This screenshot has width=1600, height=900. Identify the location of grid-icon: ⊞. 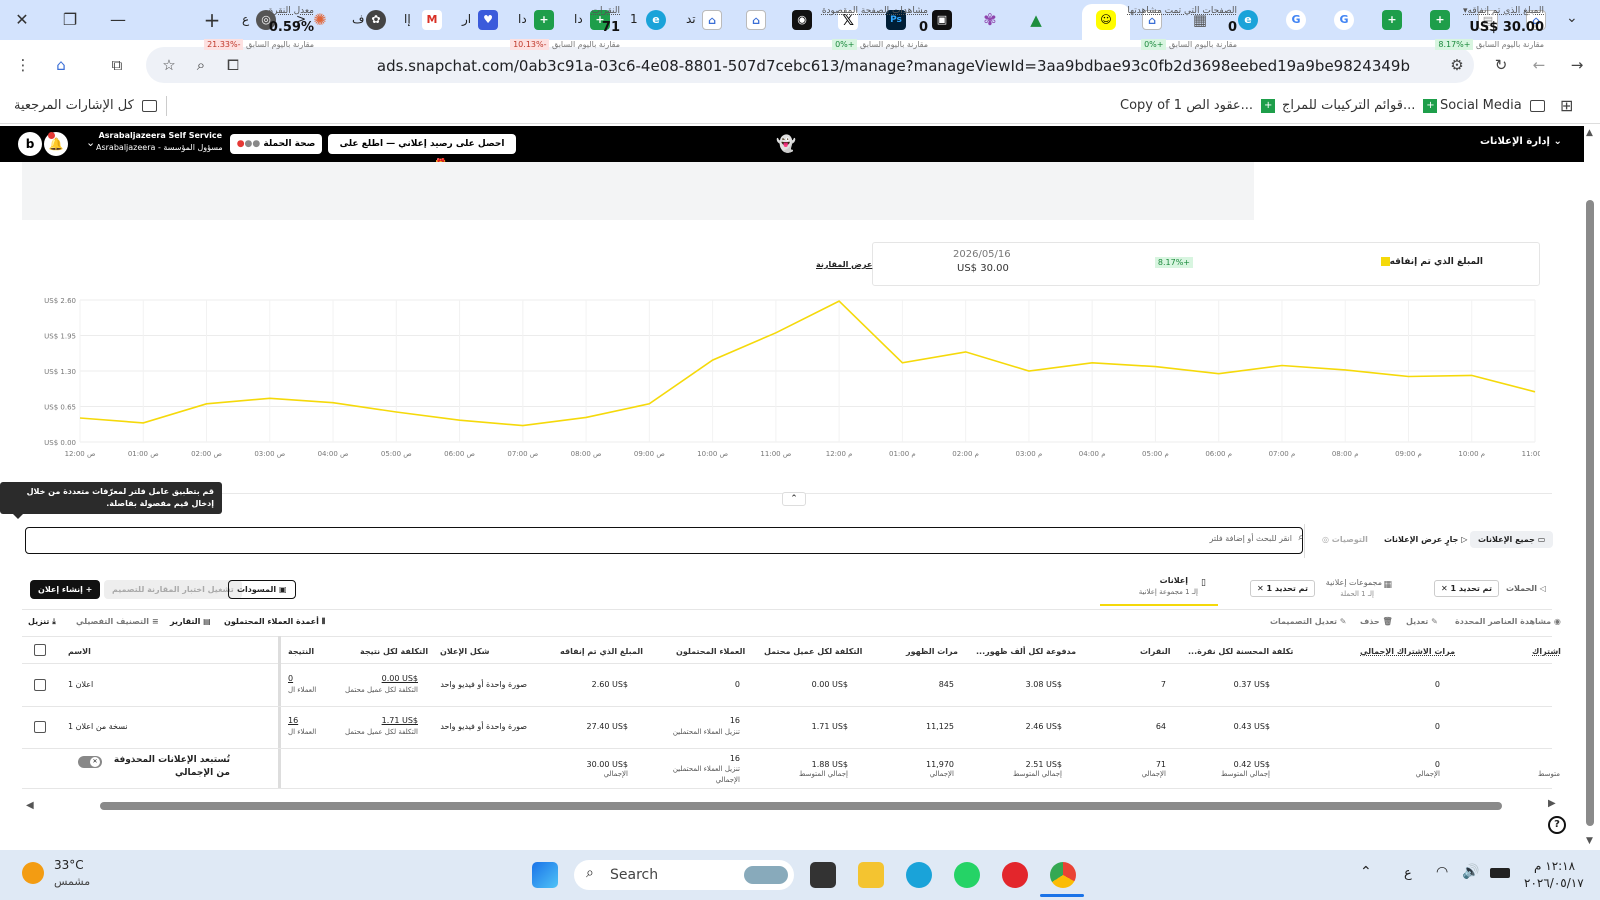
(1566, 105).